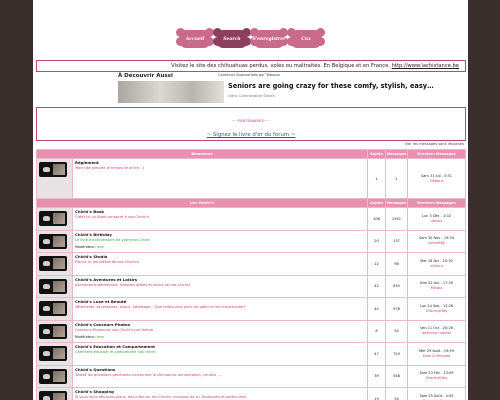  I want to click on last-post: Sam 30 Nov - 19:34 celine862, so click(436, 241).